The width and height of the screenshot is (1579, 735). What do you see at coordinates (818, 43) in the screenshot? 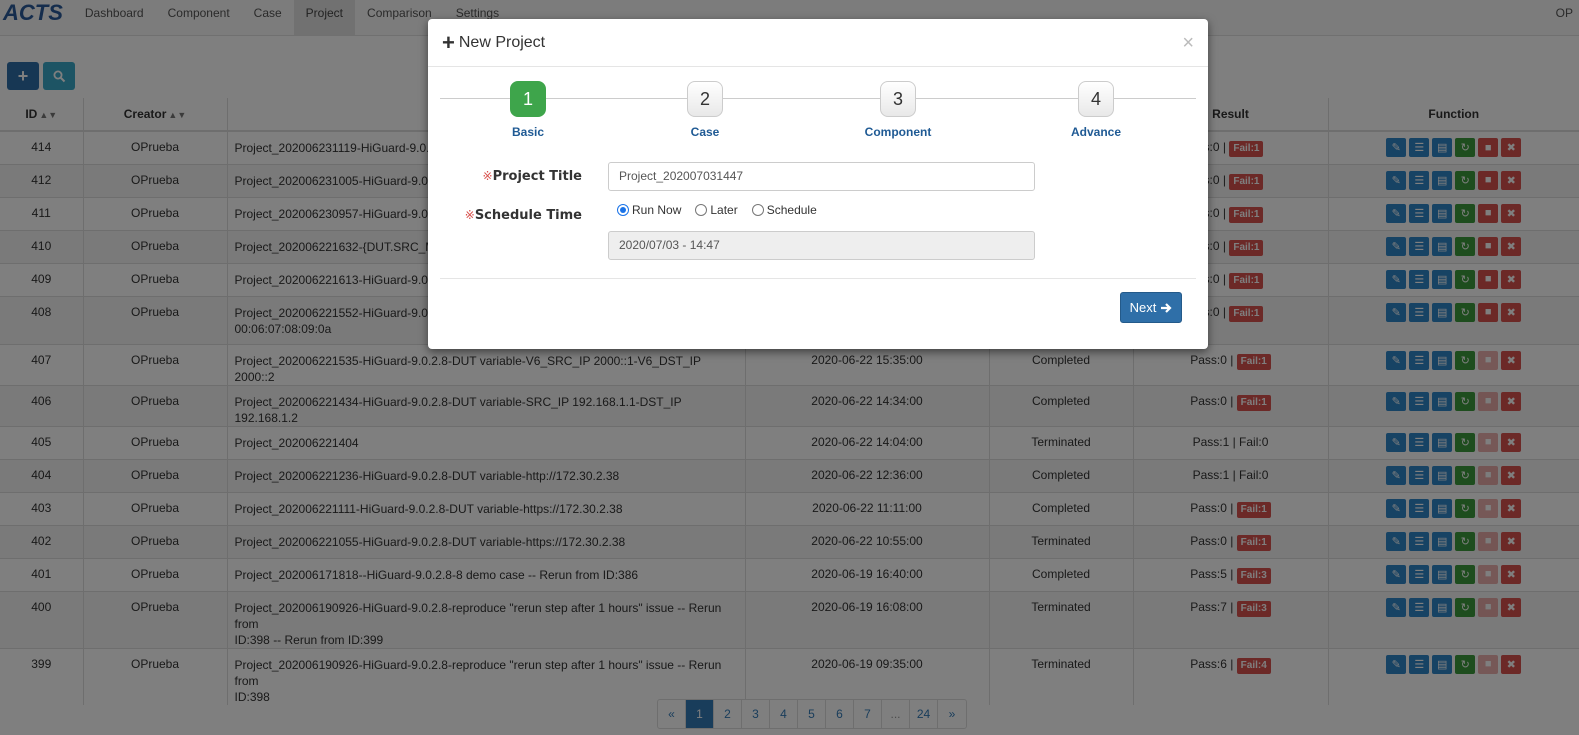
I see `modal-header: + New Project ×` at bounding box center [818, 43].